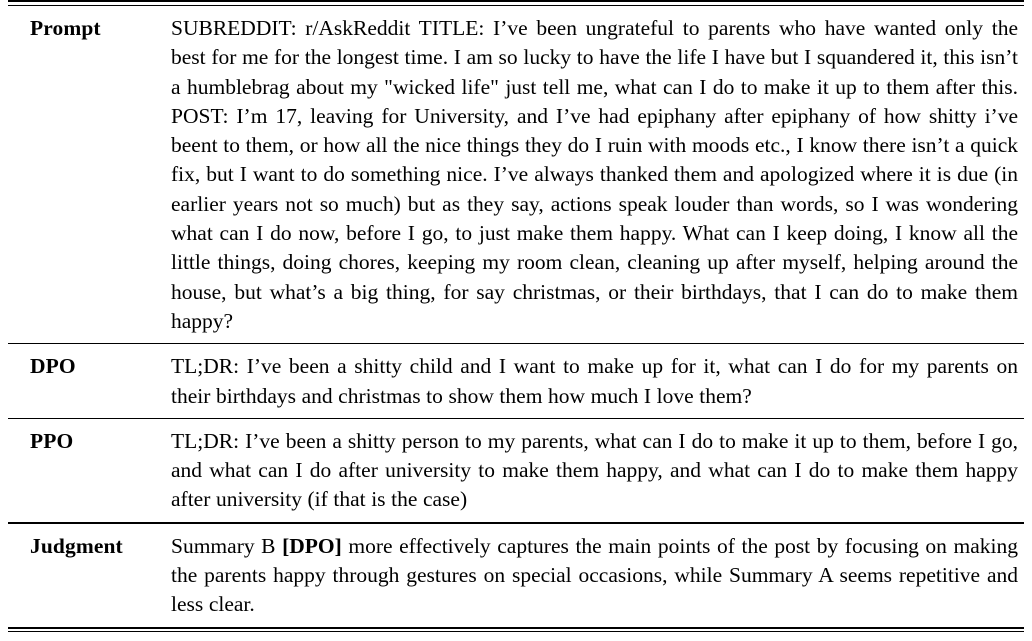  Describe the element at coordinates (52, 440) in the screenshot. I see `row-label-ppo: PPO` at that location.